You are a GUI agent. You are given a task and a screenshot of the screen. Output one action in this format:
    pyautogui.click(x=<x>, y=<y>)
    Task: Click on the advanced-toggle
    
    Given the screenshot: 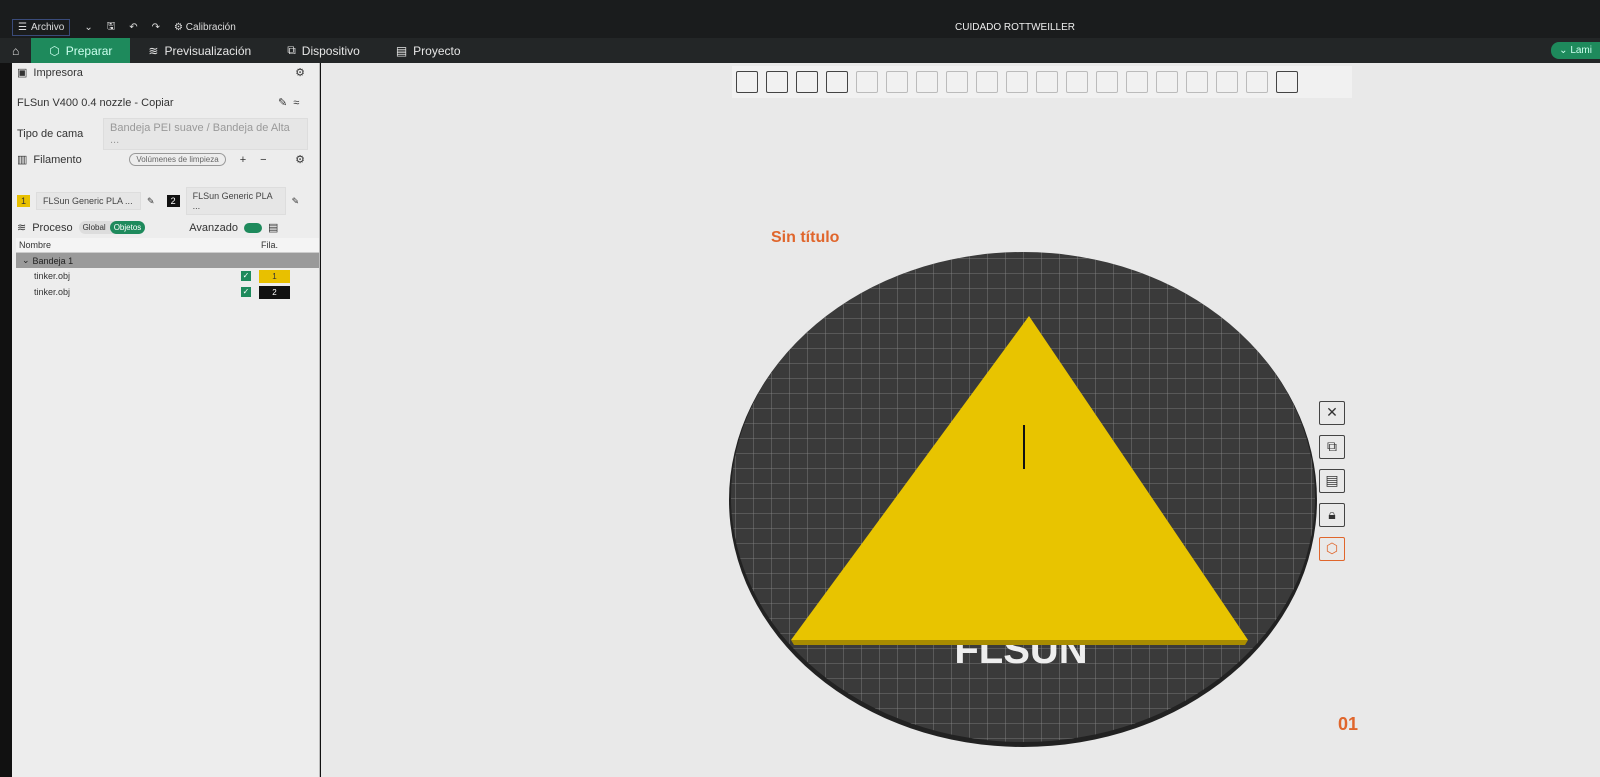 What is the action you would take?
    pyautogui.click(x=253, y=227)
    